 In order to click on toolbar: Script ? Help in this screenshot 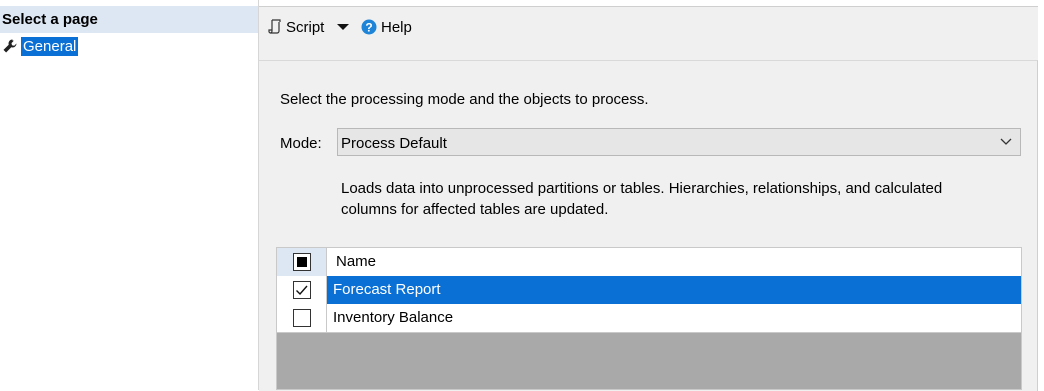, I will do `click(651, 33)`.